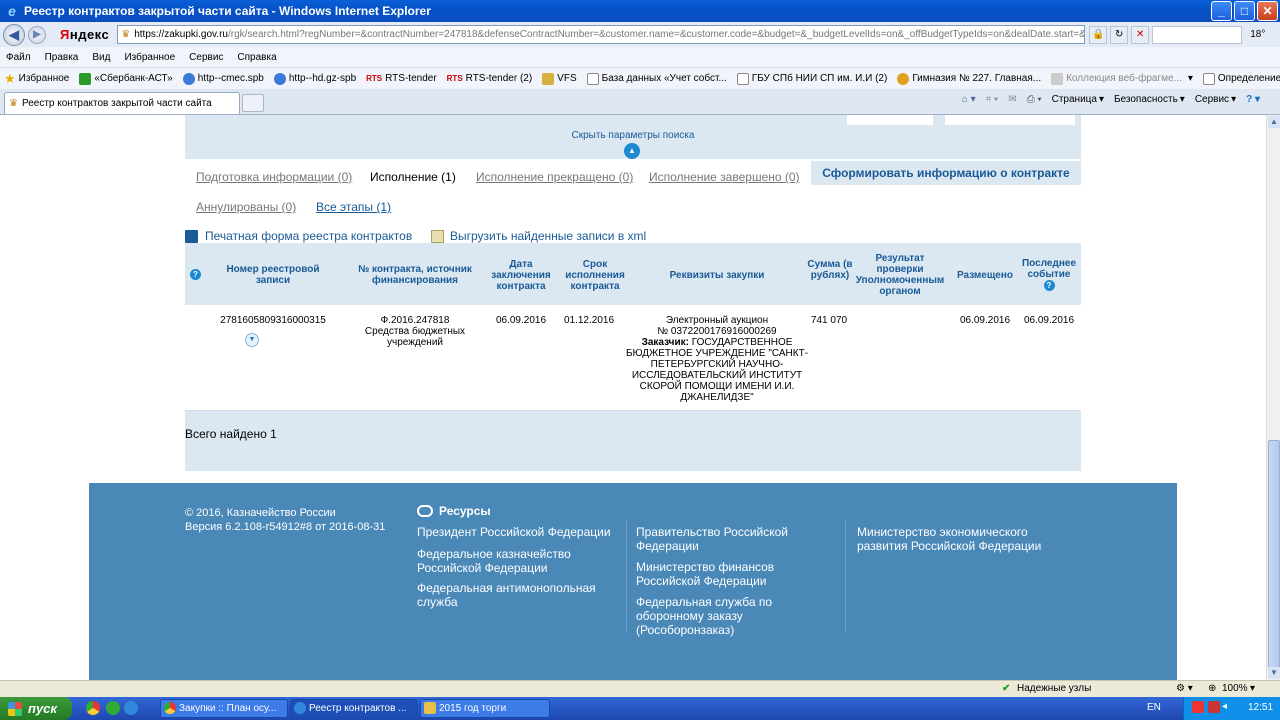  I want to click on footer-link-president: Президент Российской Федерации, so click(517, 532).